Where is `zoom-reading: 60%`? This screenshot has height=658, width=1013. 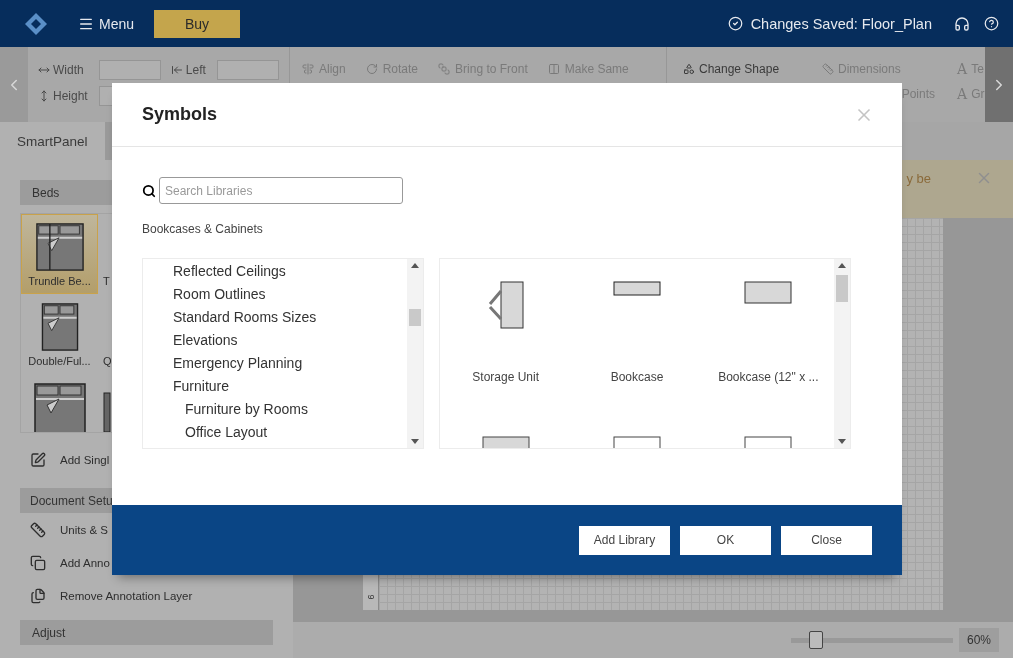
zoom-reading: 60% is located at coordinates (978, 640).